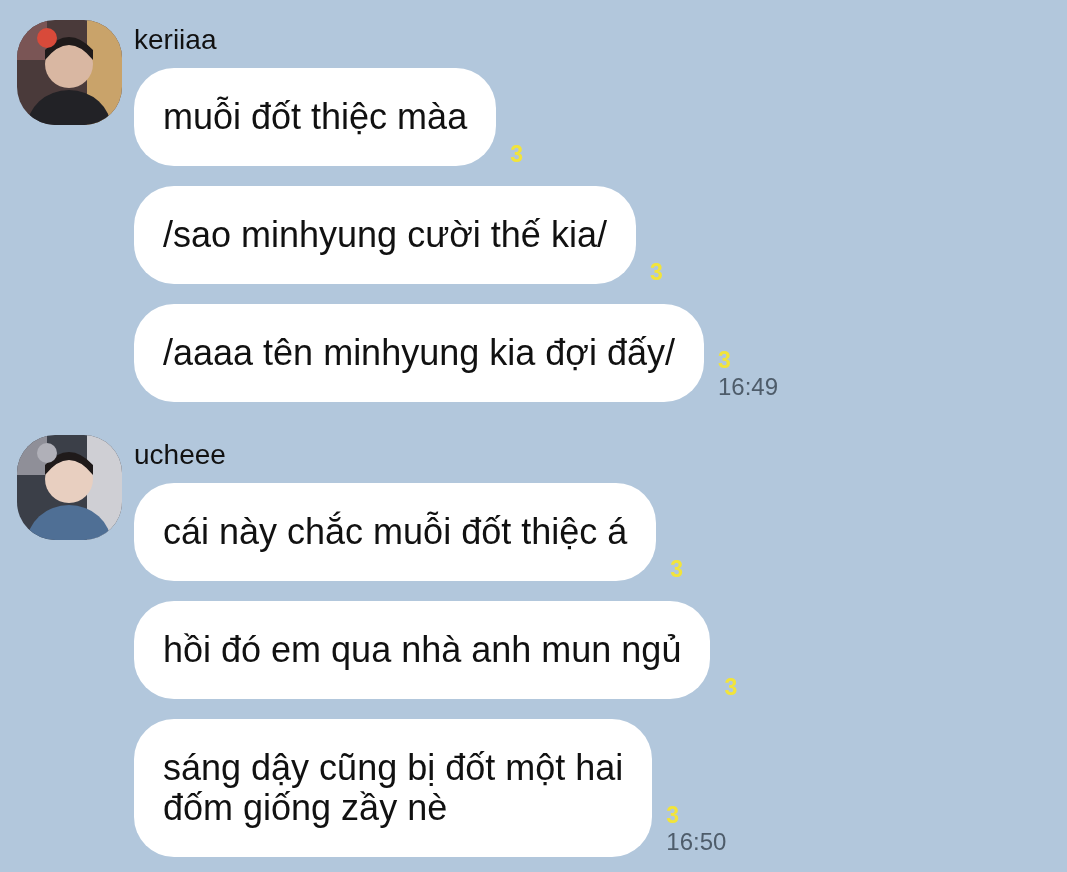 This screenshot has height=872, width=1067. I want to click on message-bubble: sáng dậy cũng bị đốt một hai đốm giống zầy nè, so click(393, 788).